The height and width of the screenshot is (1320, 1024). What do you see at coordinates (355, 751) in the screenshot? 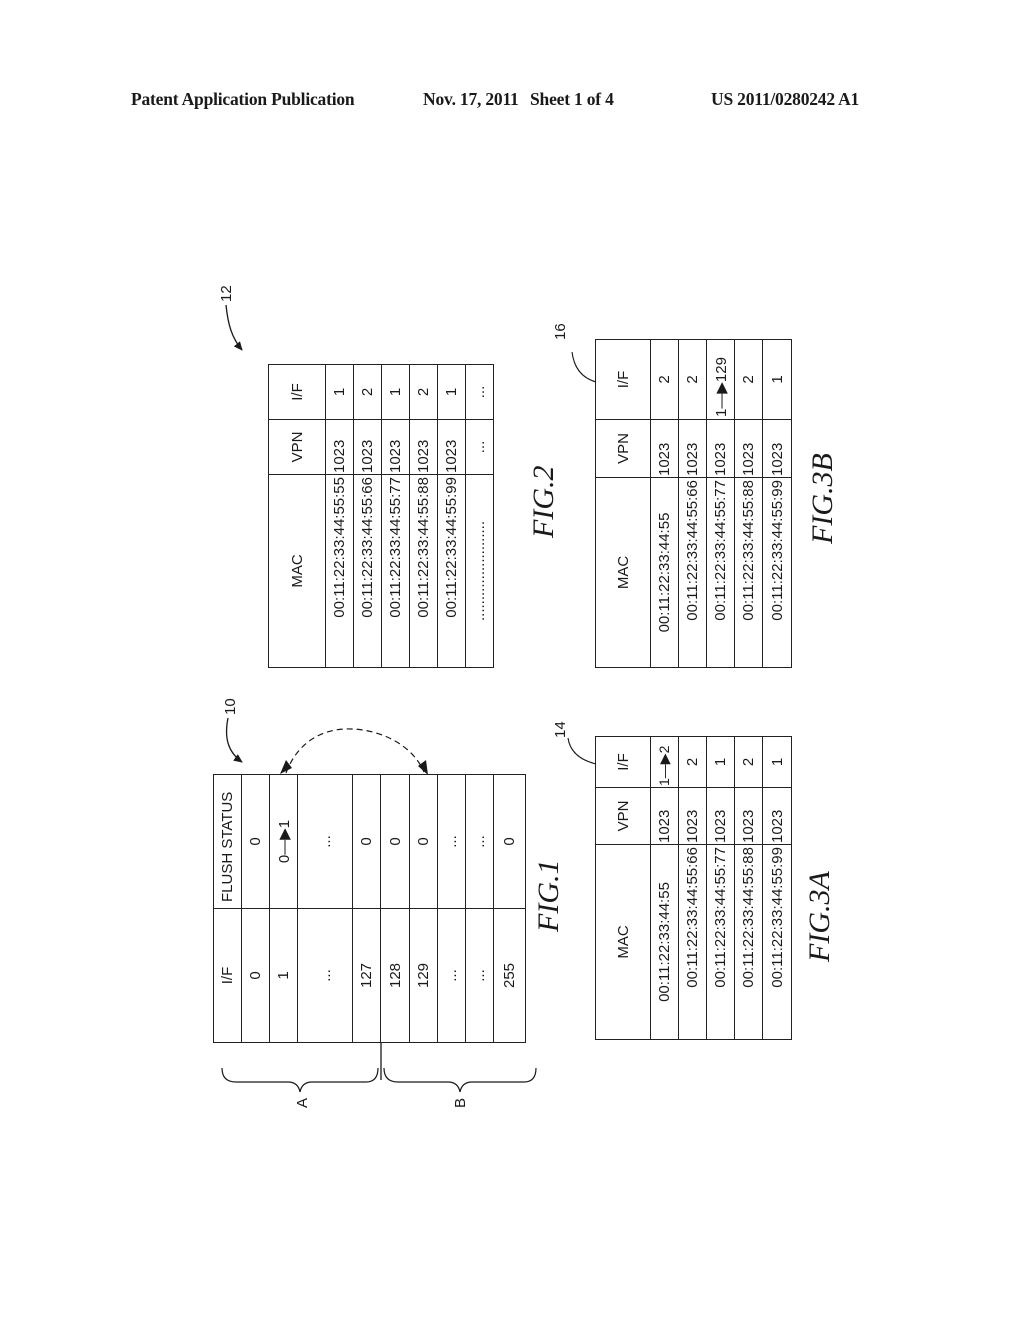
I see `dashed-double-arrow` at bounding box center [355, 751].